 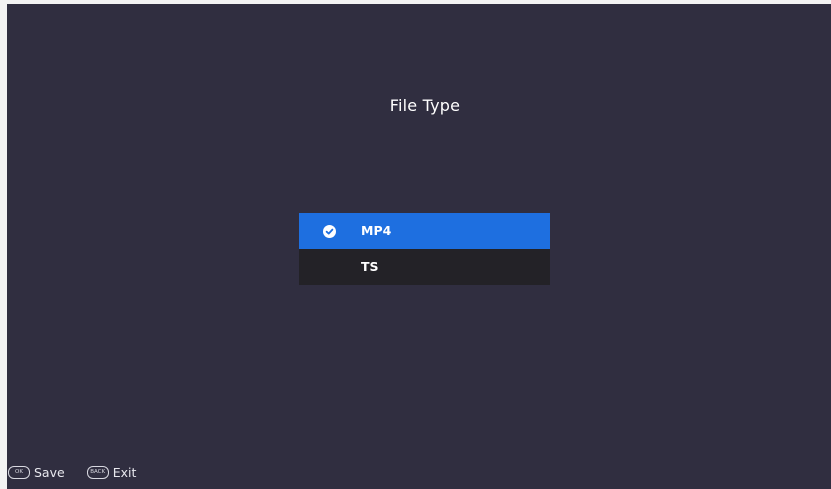 I want to click on exit-hint: BACK Exit, so click(x=111, y=472).